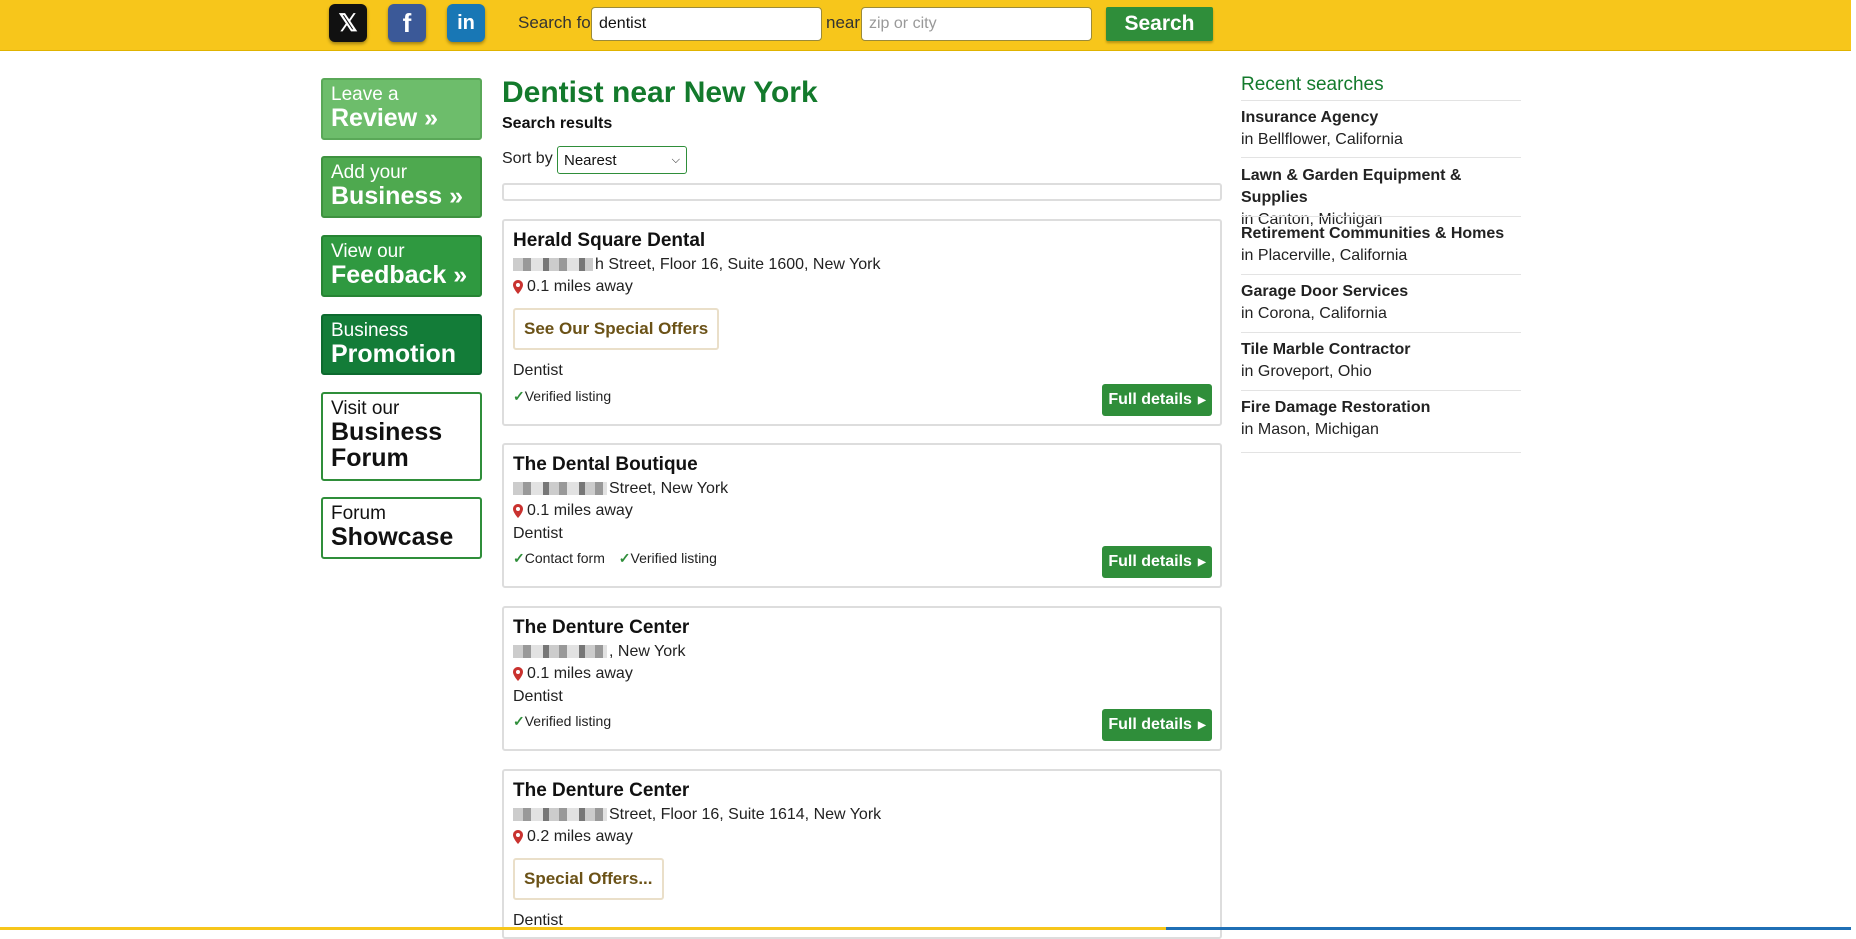  Describe the element at coordinates (706, 24) in the screenshot. I see `search-input` at that location.